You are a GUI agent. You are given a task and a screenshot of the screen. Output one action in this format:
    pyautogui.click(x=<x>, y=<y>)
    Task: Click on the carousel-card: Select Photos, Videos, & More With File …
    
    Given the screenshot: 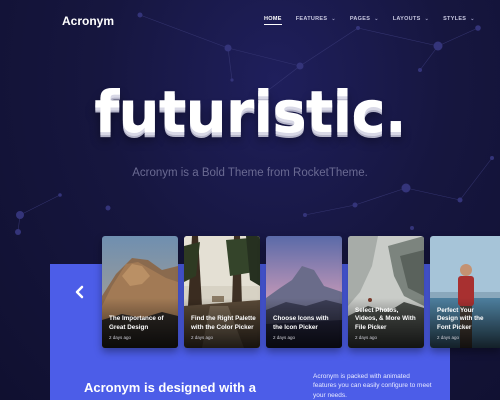 What is the action you would take?
    pyautogui.click(x=386, y=292)
    